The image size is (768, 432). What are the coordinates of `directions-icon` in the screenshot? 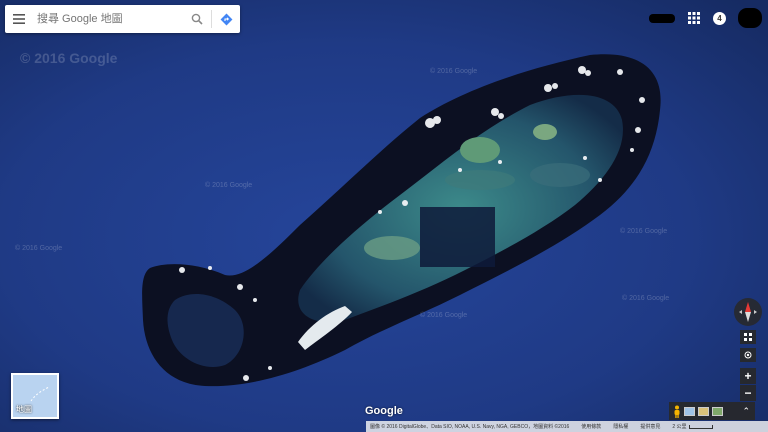 It's located at (226, 19).